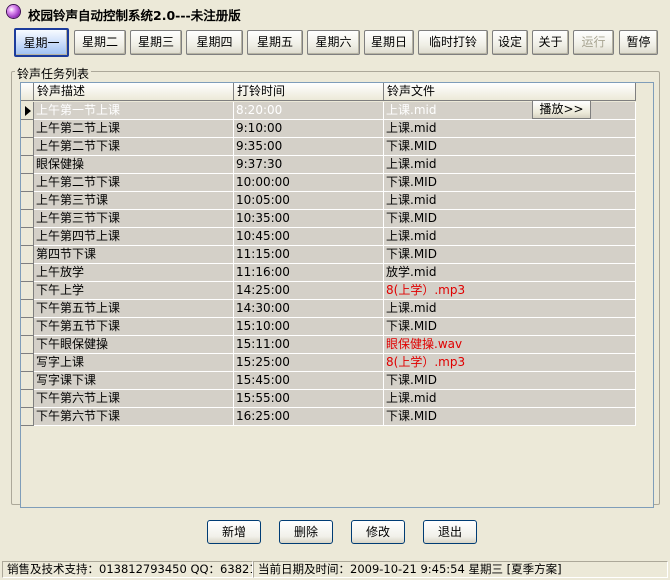  I want to click on cell-desc: 下午第五节上课, so click(134, 309).